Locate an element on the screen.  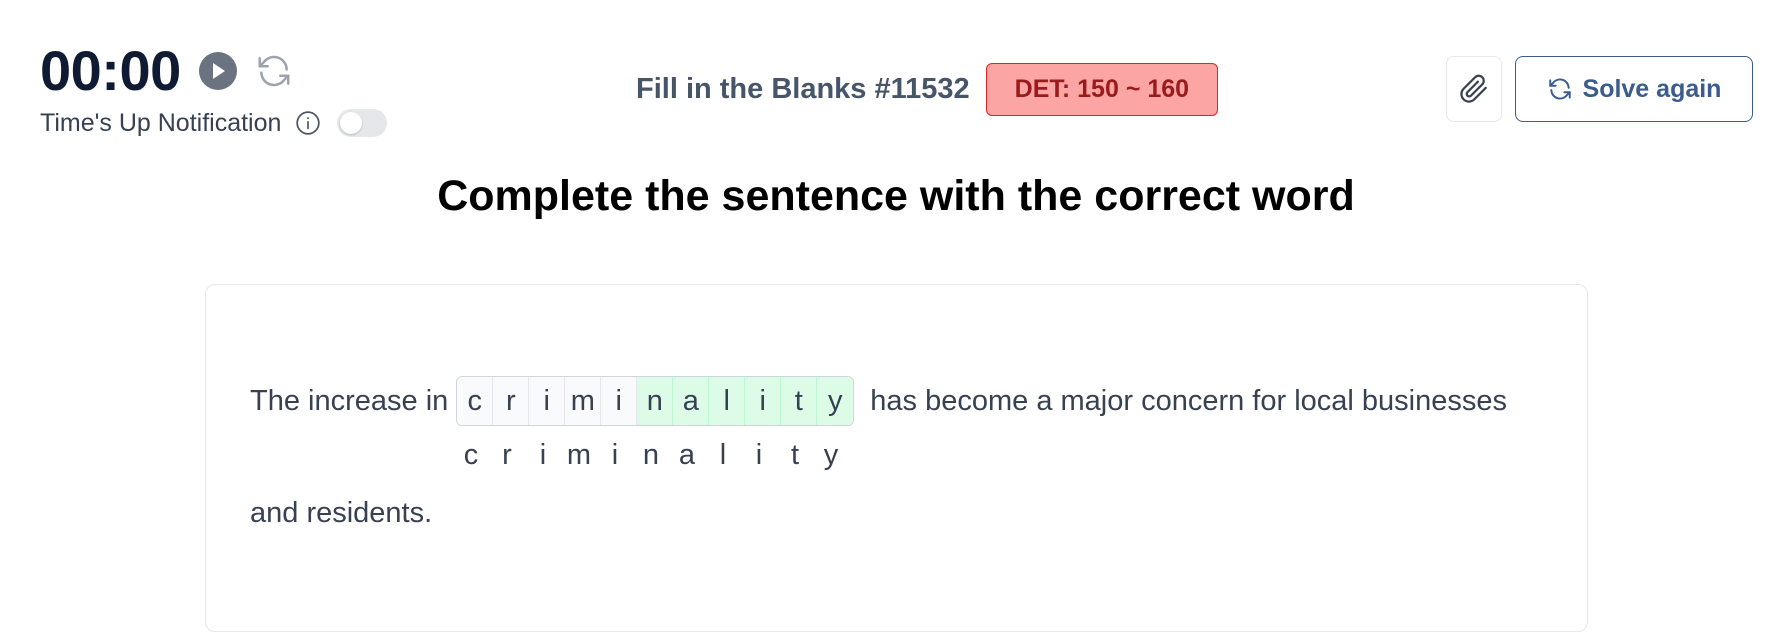
answer-letter: m is located at coordinates (579, 455).